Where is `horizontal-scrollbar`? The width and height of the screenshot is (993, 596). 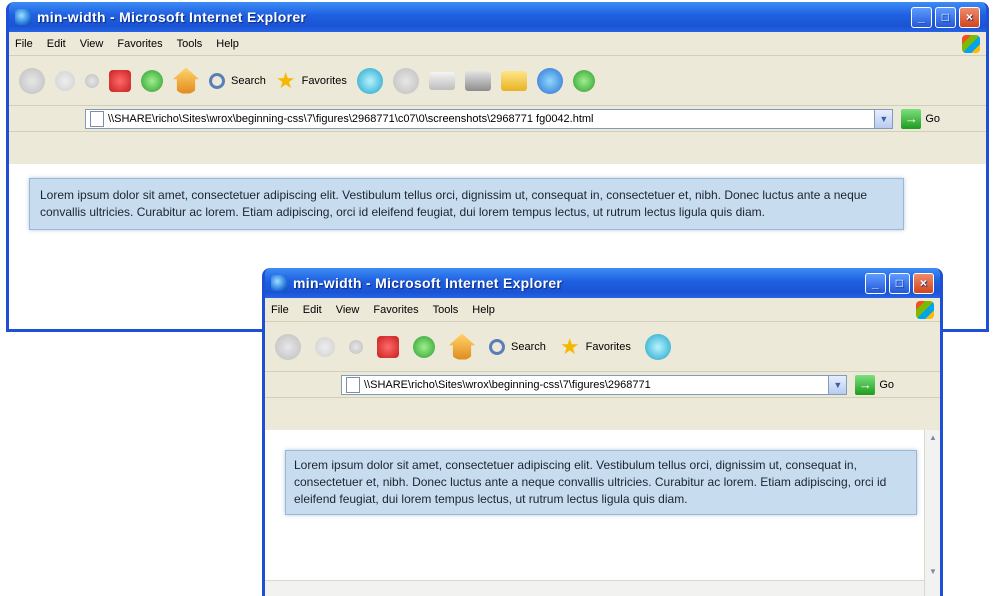 horizontal-scrollbar is located at coordinates (594, 588).